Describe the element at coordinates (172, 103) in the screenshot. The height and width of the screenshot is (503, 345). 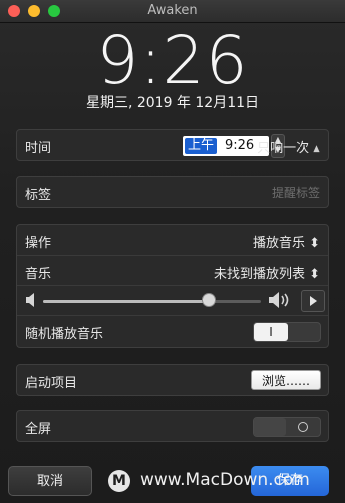
I see `date-display: 星期三, 2019 年 12月11日` at that location.